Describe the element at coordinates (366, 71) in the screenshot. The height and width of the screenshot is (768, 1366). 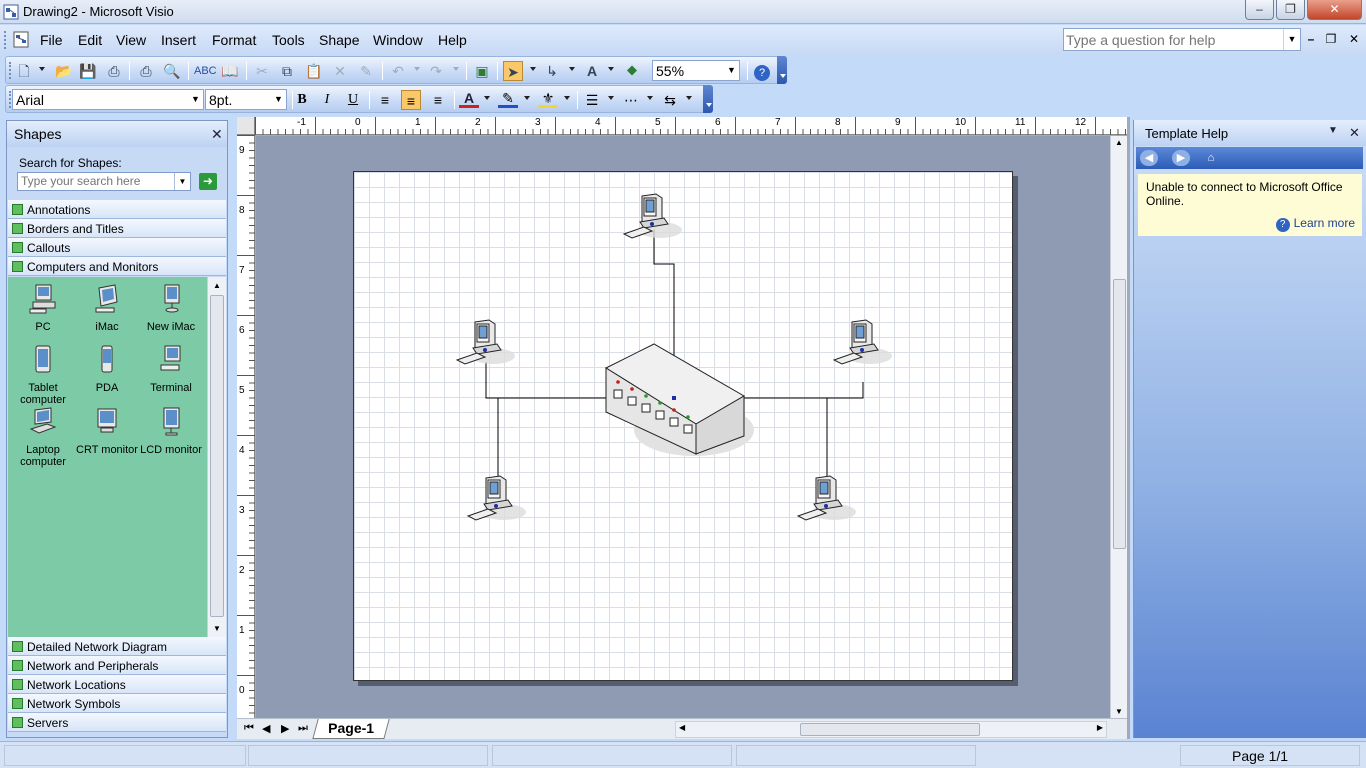
I see `format-painter-icon: ✎` at that location.